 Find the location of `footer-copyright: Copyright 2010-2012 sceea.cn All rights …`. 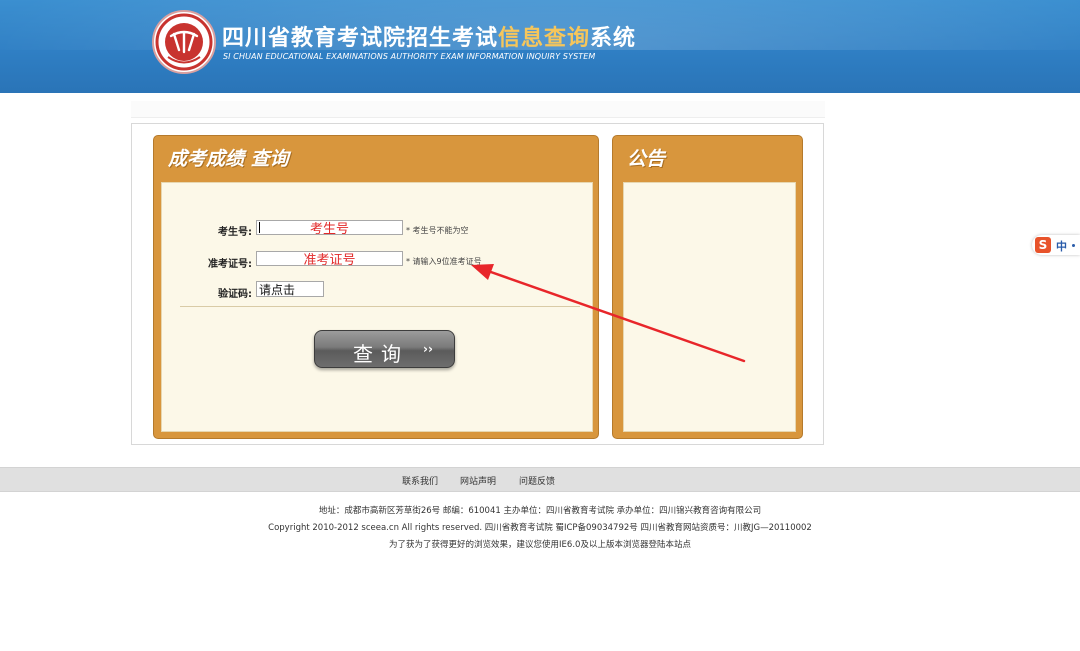

footer-copyright: Copyright 2010-2012 sceea.cn All rights … is located at coordinates (540, 528).